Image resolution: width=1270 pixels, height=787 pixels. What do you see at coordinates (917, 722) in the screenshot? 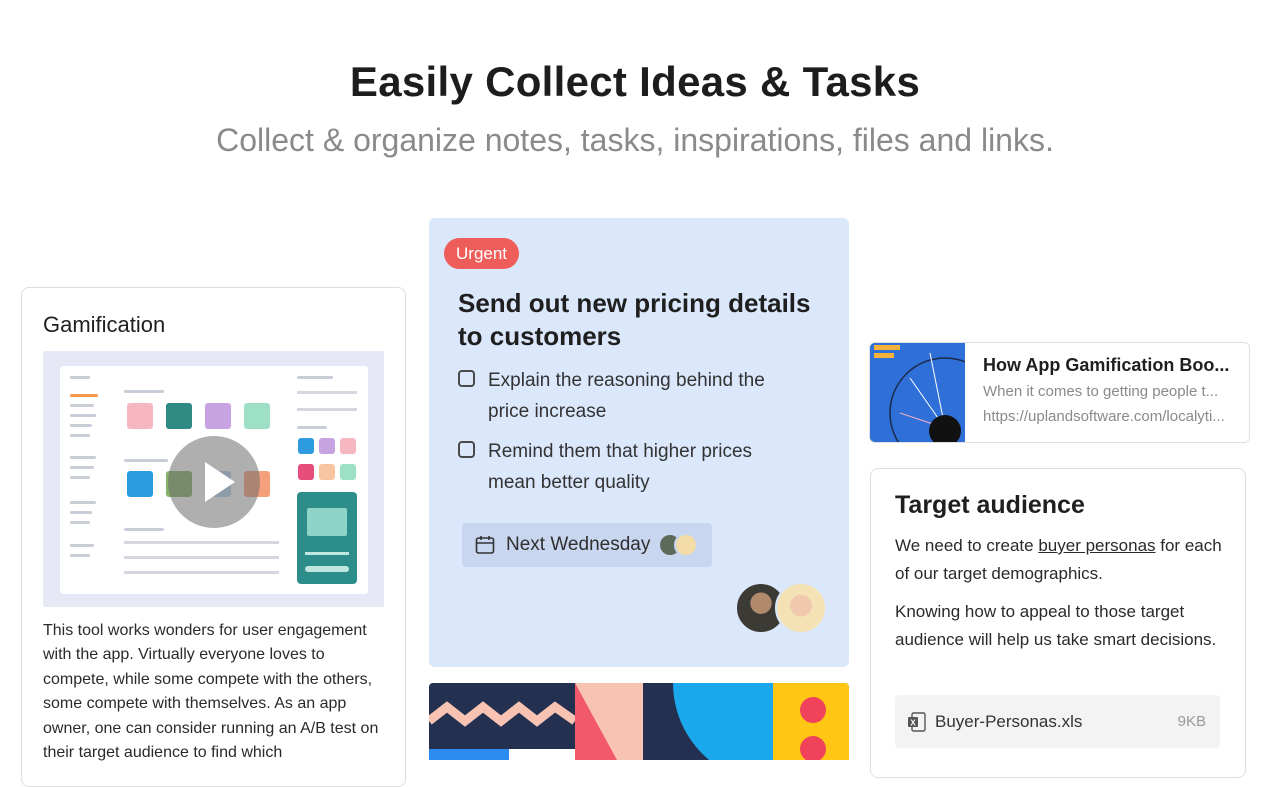
I see `excel-file-icon: X` at bounding box center [917, 722].